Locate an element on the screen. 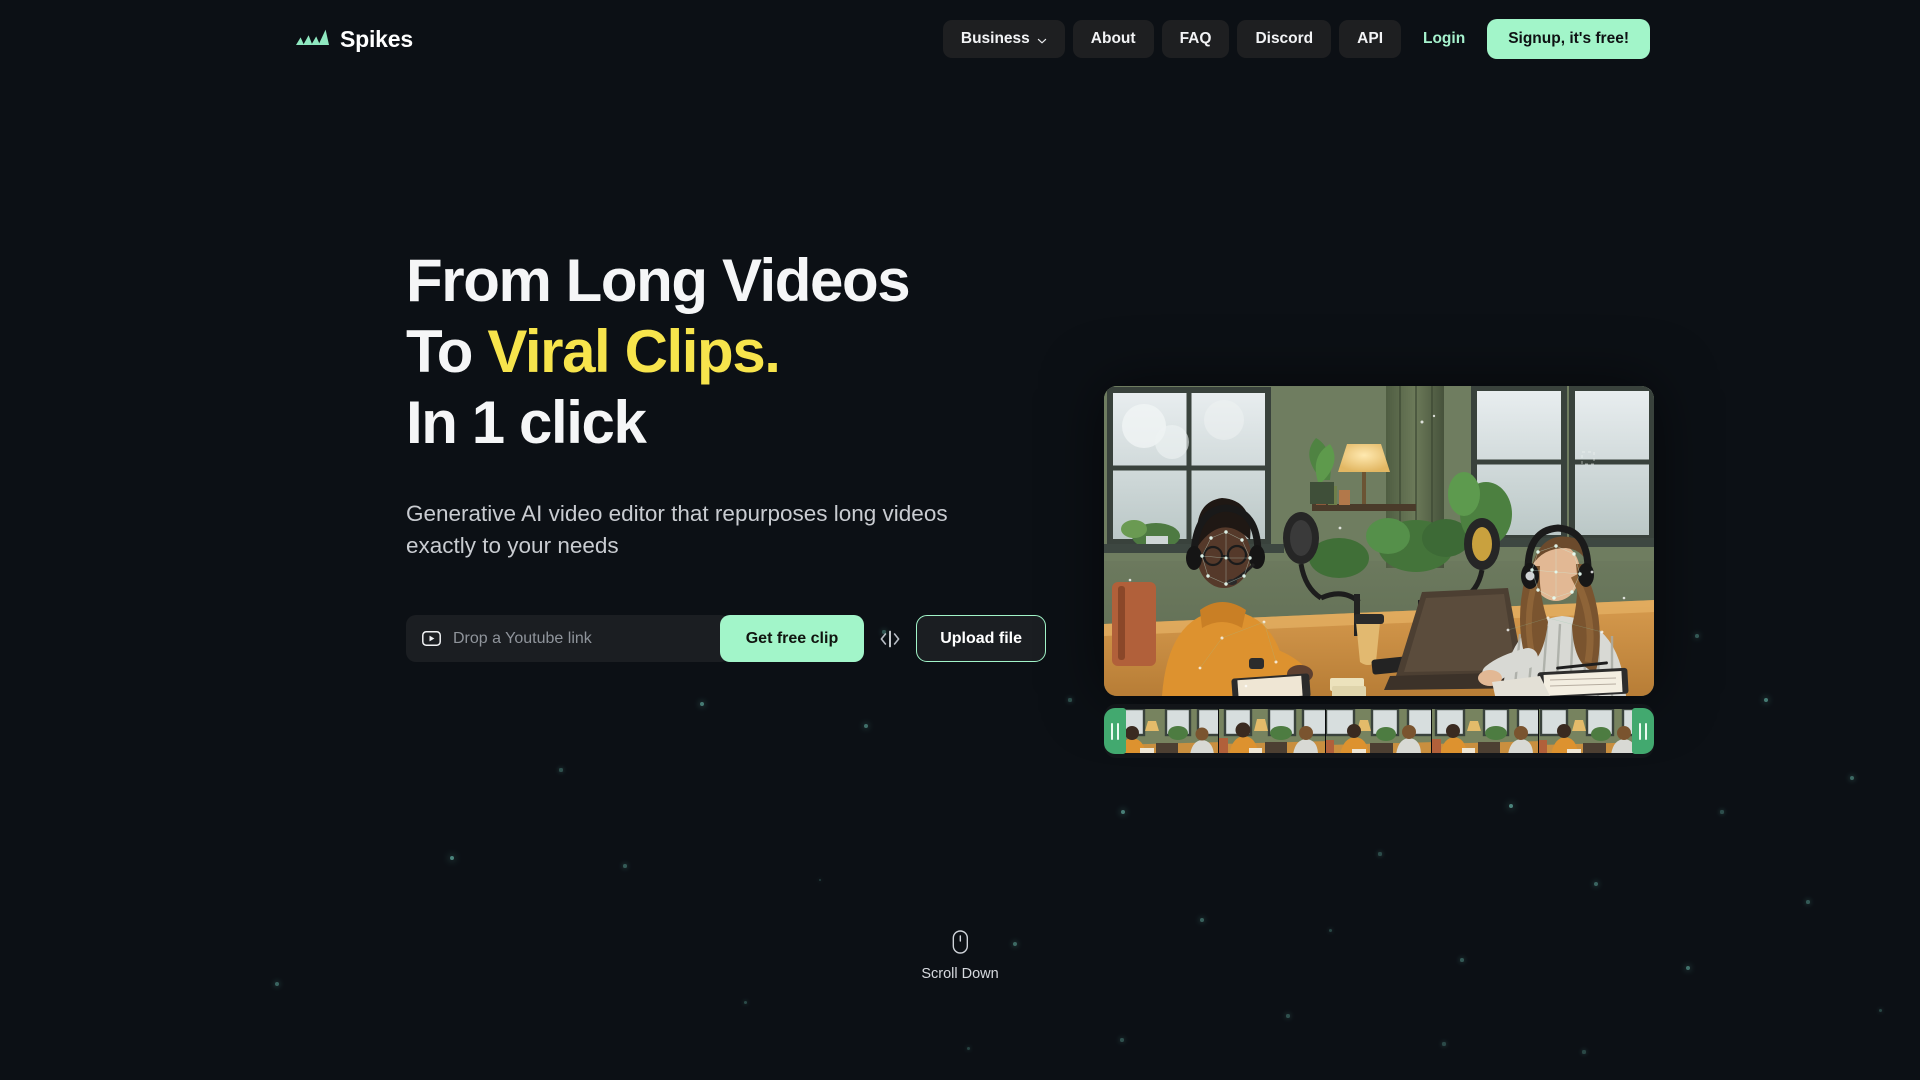  spikes-mountain-logo-icon is located at coordinates (312, 39).